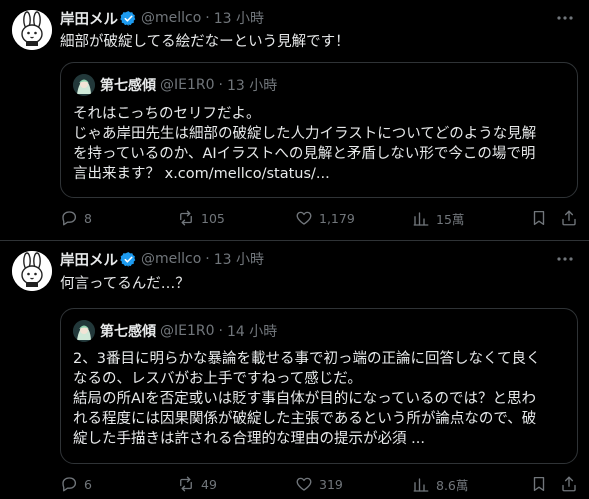 The width and height of the screenshot is (589, 499). I want to click on repost-count: 105, so click(213, 218).